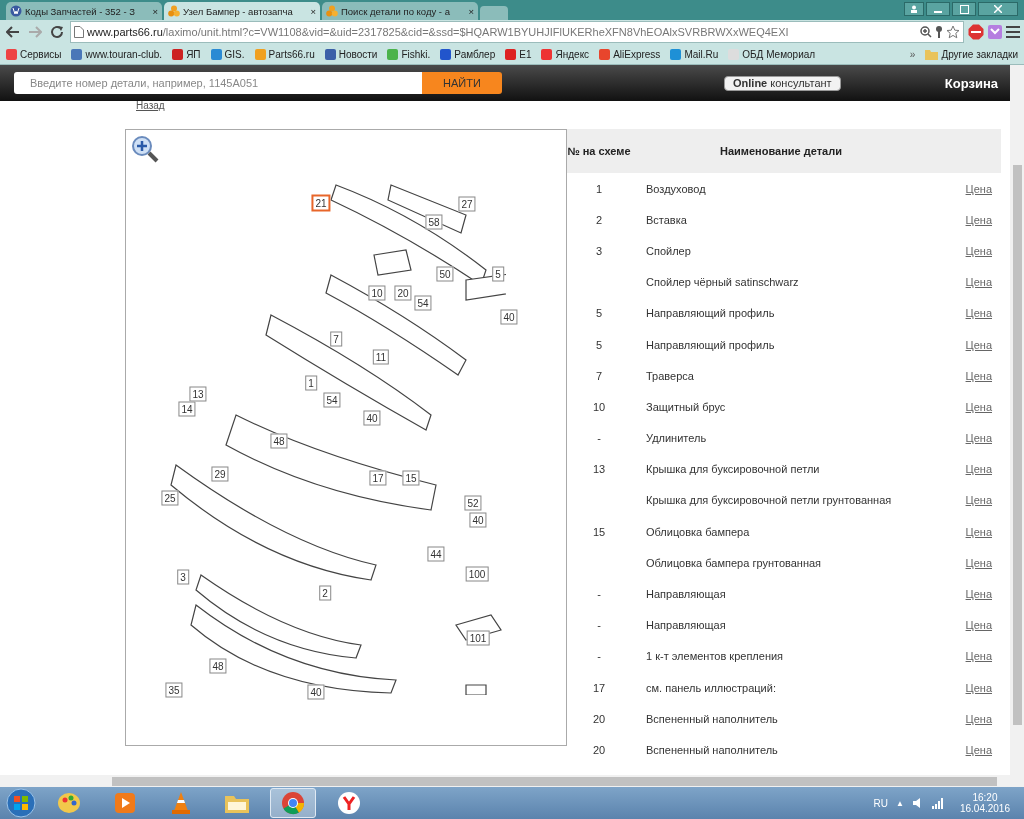 Image resolution: width=1024 pixels, height=819 pixels. What do you see at coordinates (183, 577) in the screenshot?
I see `part-number-label: 3` at bounding box center [183, 577].